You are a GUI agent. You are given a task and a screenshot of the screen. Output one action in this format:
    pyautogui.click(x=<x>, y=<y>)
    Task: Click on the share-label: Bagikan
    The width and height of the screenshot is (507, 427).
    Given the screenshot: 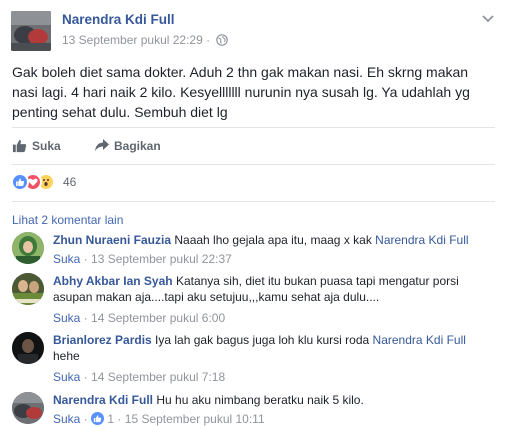 What is the action you would take?
    pyautogui.click(x=137, y=146)
    